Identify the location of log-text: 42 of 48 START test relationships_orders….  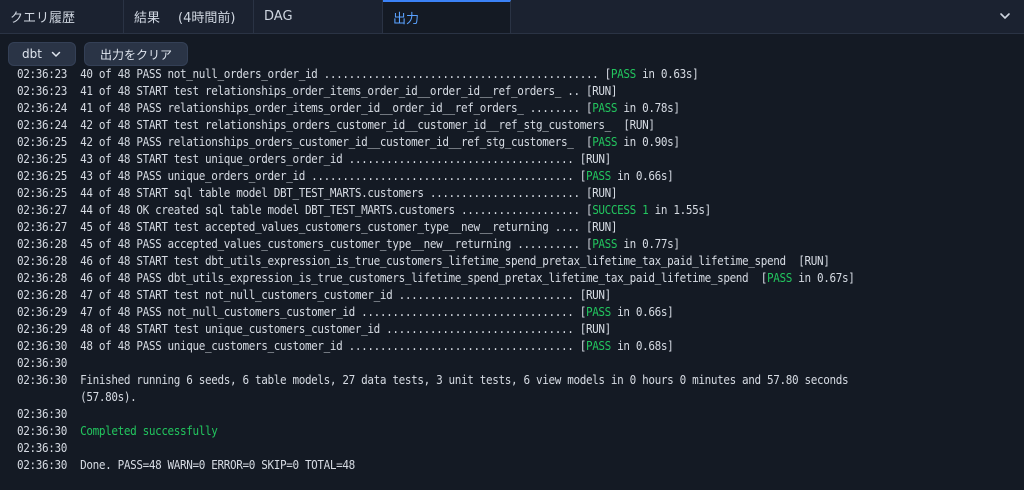
(367, 125).